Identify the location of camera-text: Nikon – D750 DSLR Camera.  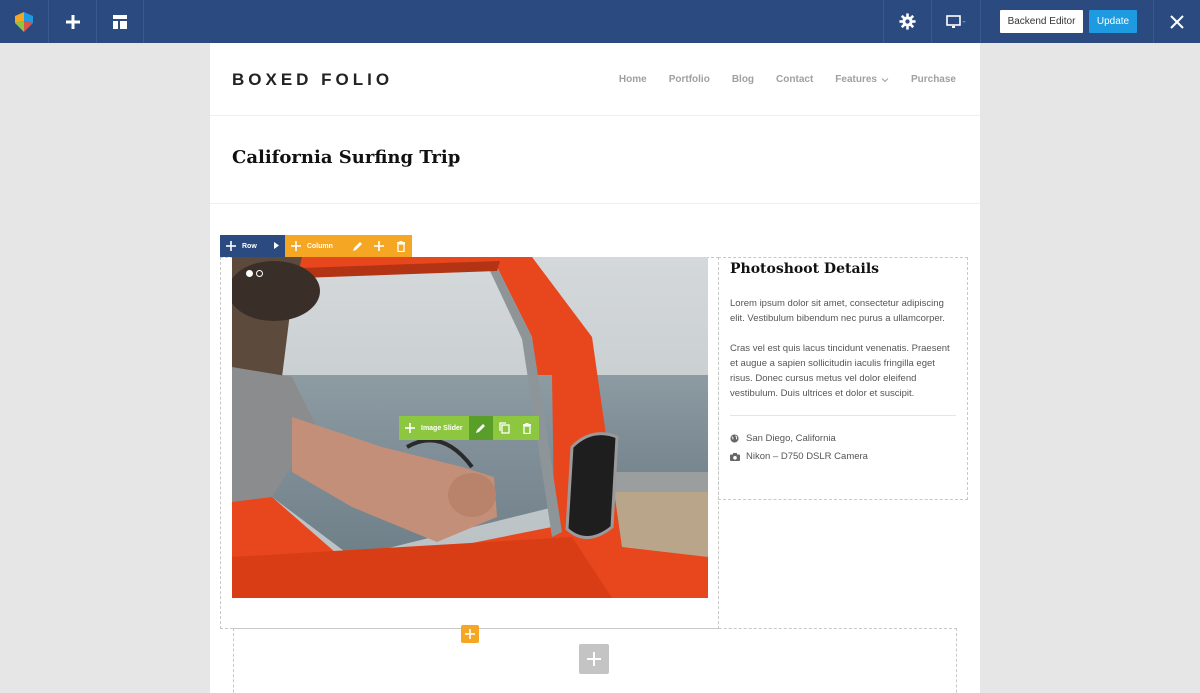
(807, 456).